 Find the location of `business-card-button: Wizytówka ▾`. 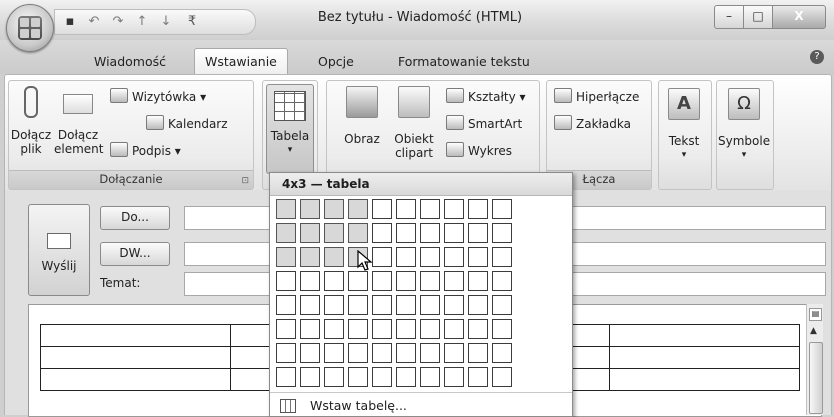

business-card-button: Wizytówka ▾ is located at coordinates (158, 96).